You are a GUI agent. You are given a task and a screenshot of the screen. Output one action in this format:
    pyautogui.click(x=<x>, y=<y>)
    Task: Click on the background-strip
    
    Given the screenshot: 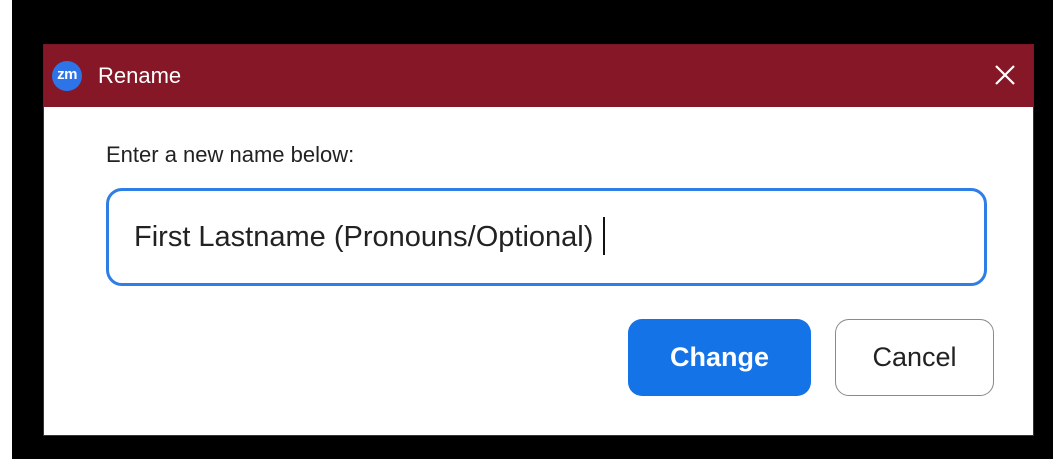 What is the action you would take?
    pyautogui.click(x=6, y=229)
    